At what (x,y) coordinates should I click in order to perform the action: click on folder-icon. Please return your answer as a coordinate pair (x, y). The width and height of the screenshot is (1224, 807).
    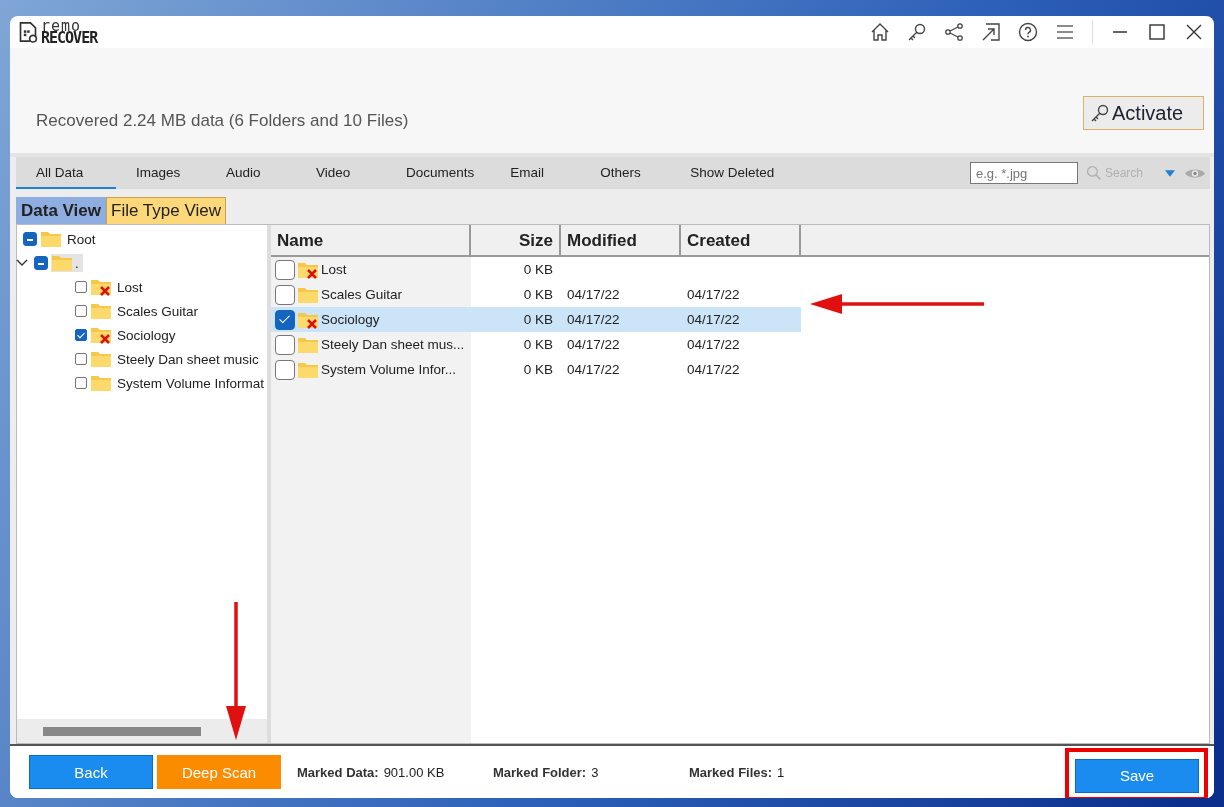
    Looking at the image, I should click on (51, 239).